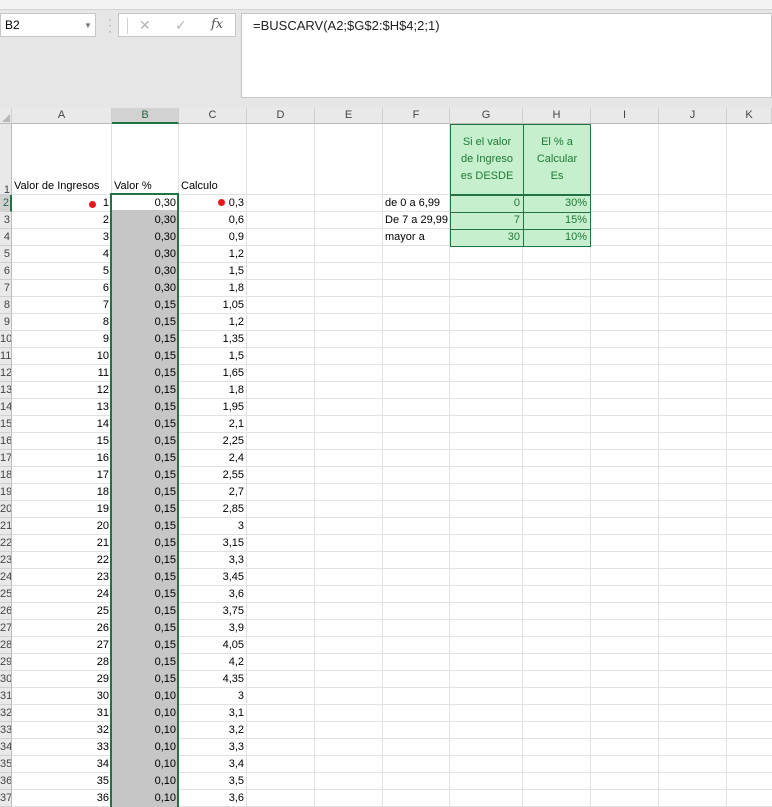 The image size is (772, 807). Describe the element at coordinates (62, 390) in the screenshot. I see `cell-valor-ingreso: 12` at that location.